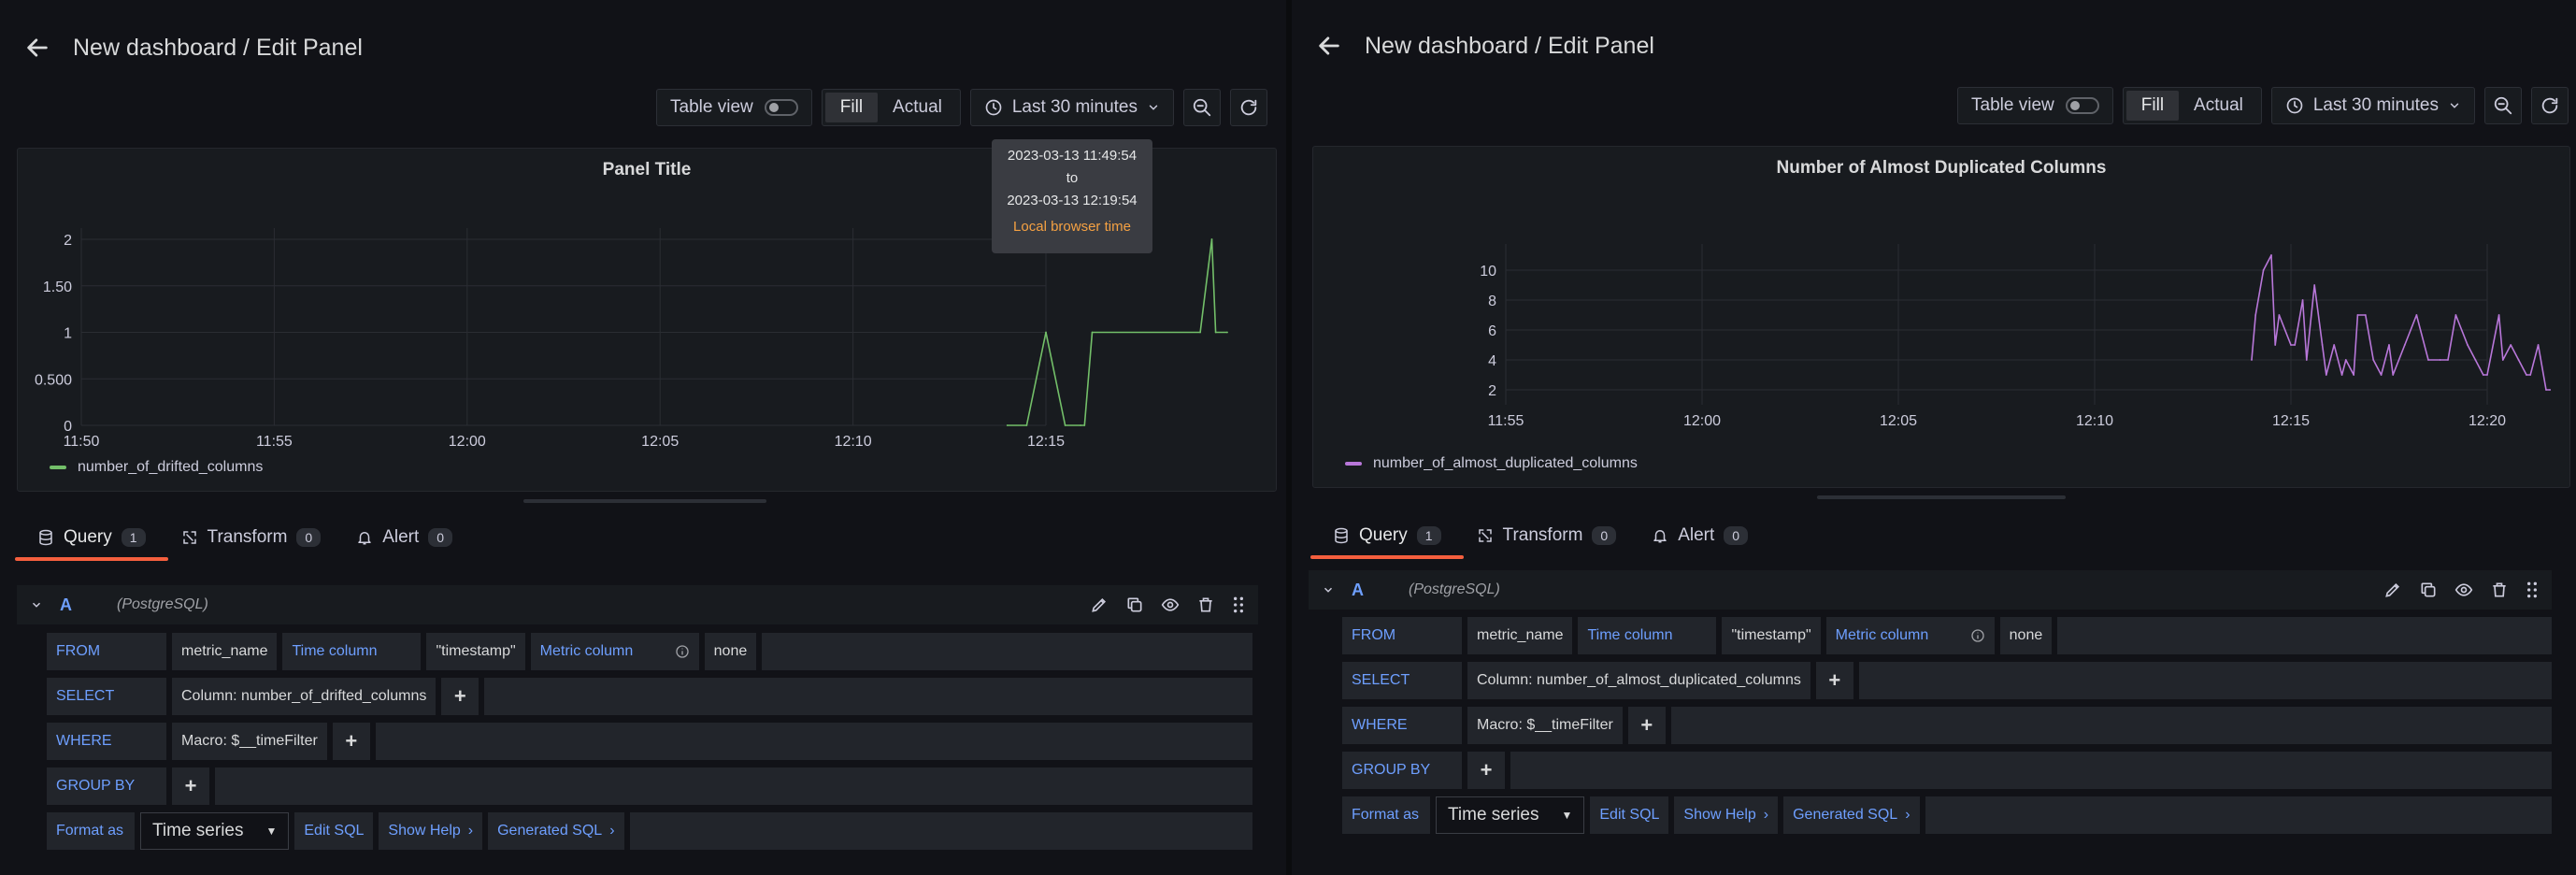  Describe the element at coordinates (2094, 421) in the screenshot. I see `x-tick-label: 12:10` at that location.